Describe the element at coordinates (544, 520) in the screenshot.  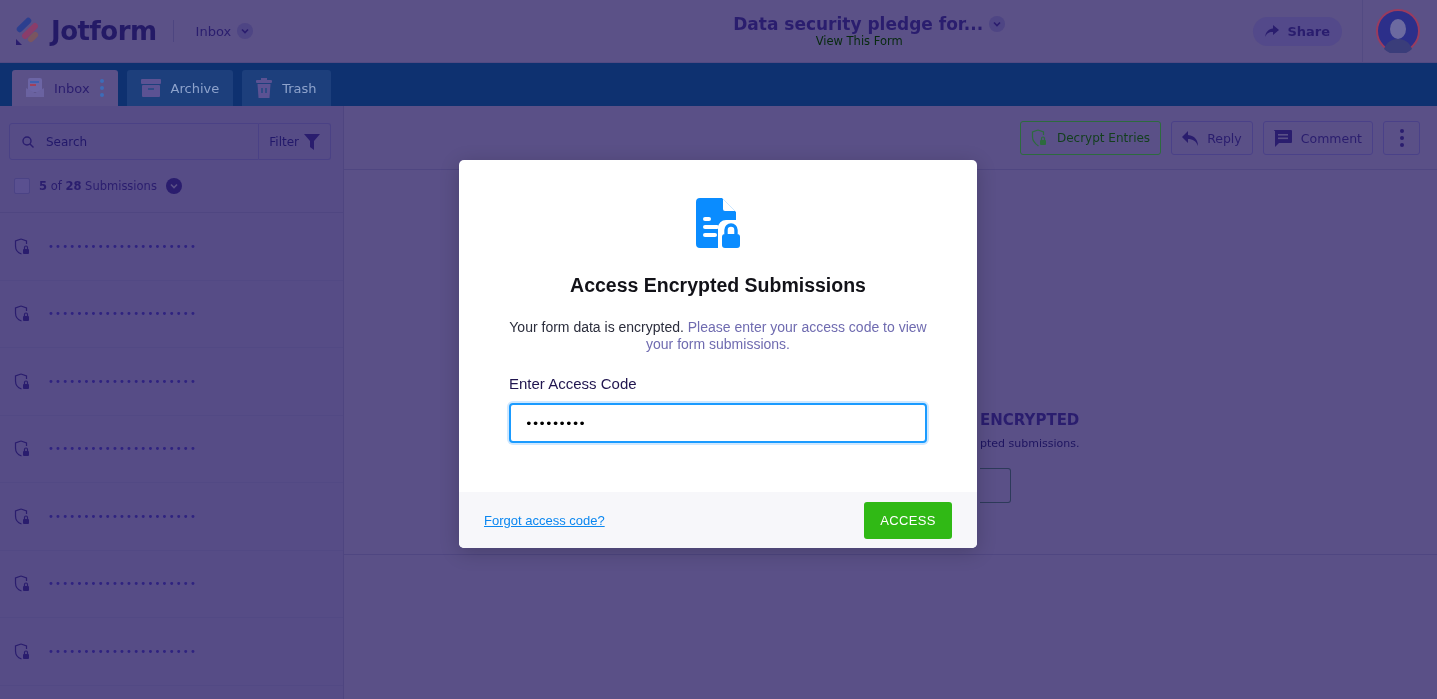
I see `forgot-code-link: Forgot access code?` at that location.